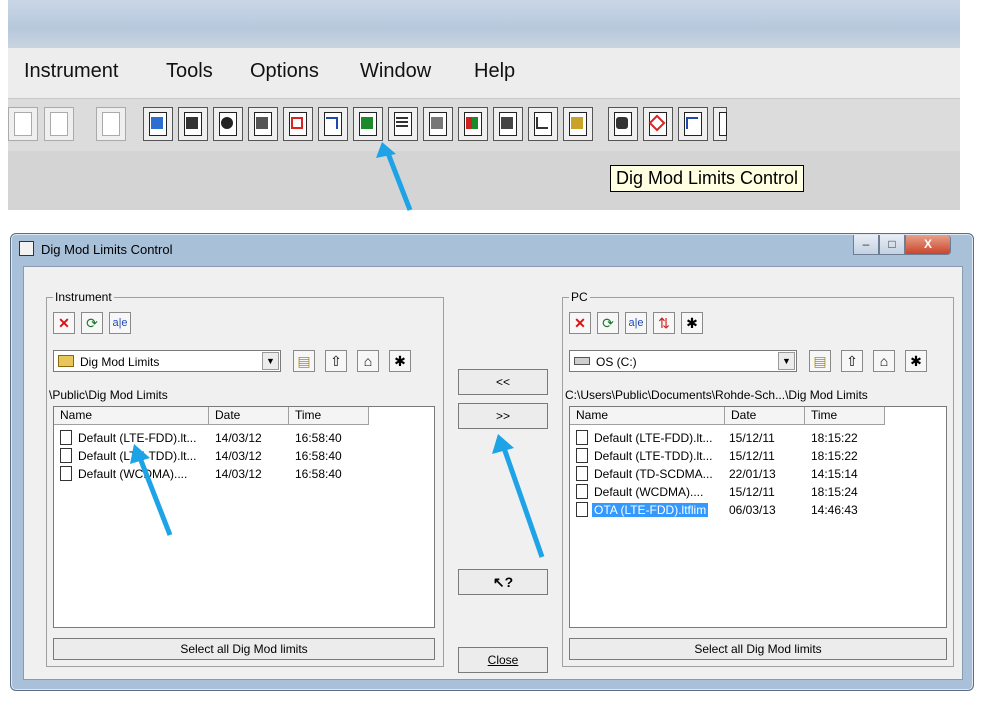 This screenshot has width=982, height=702. What do you see at coordinates (108, 395) in the screenshot?
I see `instrument-path: \Public\Dig Mod Limits` at bounding box center [108, 395].